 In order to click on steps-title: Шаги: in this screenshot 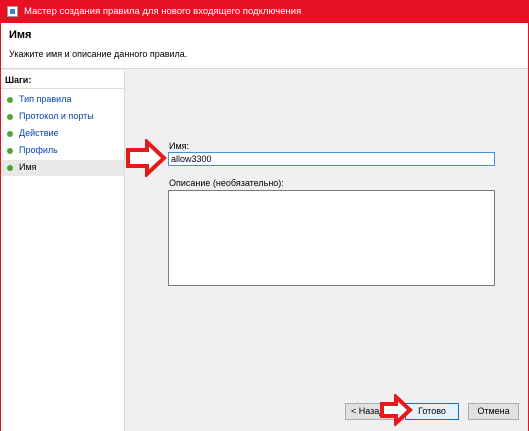, I will do `click(63, 82)`.